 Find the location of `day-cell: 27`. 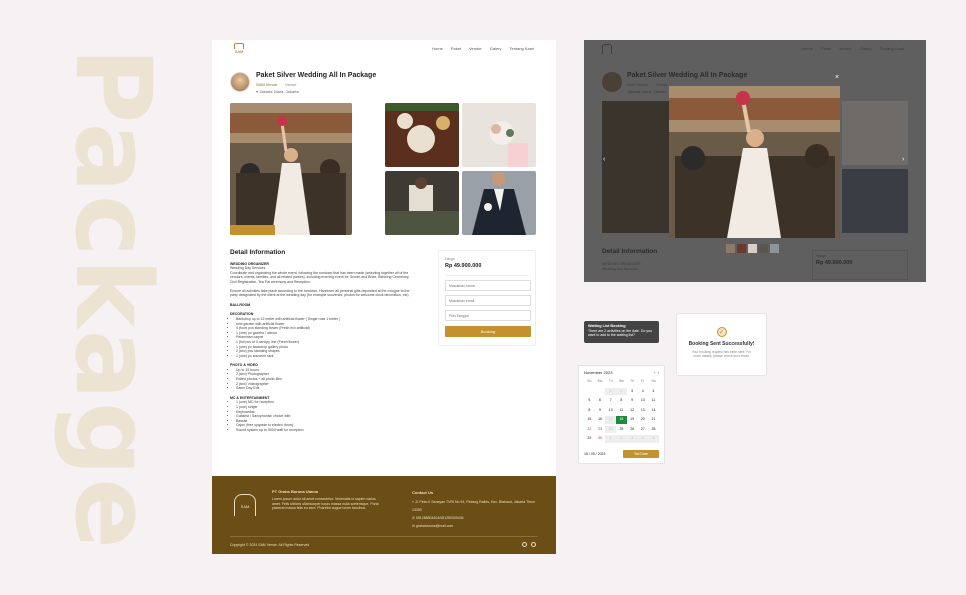

day-cell: 27 is located at coordinates (642, 430).